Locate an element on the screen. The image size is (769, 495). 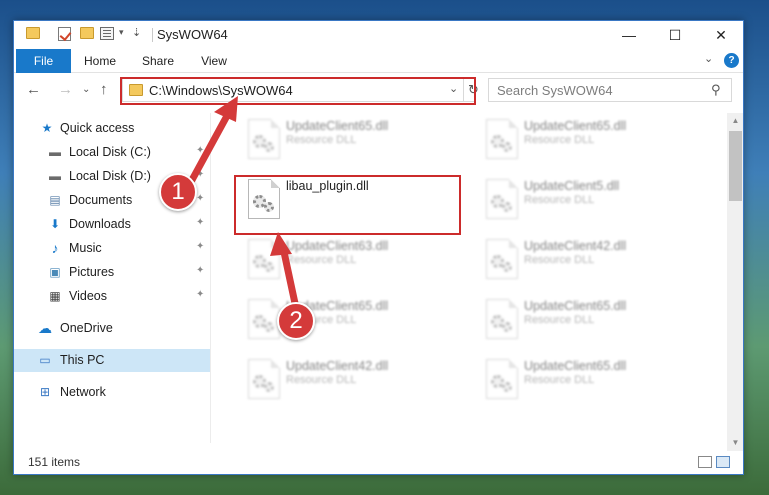
scroll-down-icon: ▼ is located at coordinates (735, 443).